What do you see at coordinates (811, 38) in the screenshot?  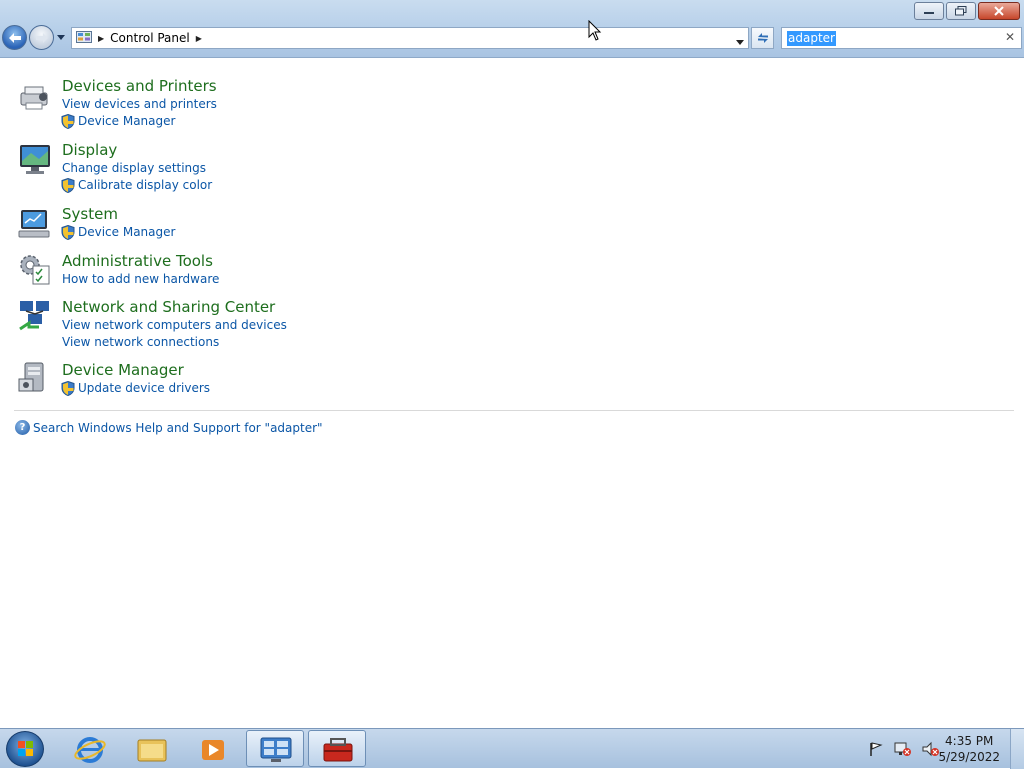 I see `search-input: adapter` at bounding box center [811, 38].